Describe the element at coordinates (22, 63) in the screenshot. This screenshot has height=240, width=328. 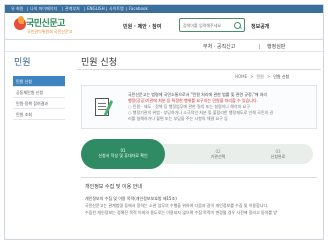
I see `sidebar-title: 민원` at that location.